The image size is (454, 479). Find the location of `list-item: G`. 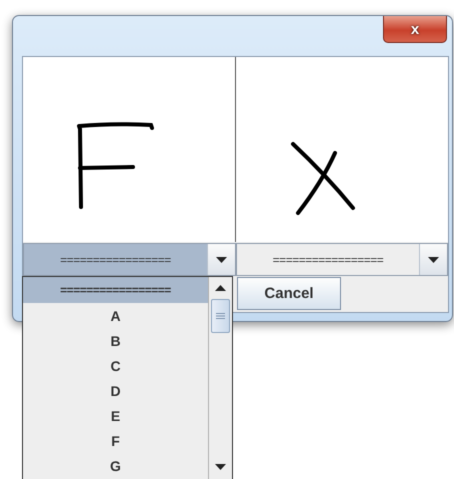

list-item: G is located at coordinates (115, 465).